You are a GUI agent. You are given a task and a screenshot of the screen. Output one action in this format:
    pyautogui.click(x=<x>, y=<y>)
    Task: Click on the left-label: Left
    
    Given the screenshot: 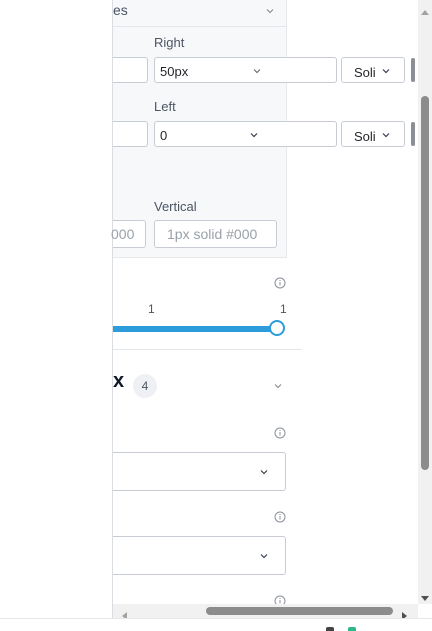 What is the action you would take?
    pyautogui.click(x=165, y=106)
    